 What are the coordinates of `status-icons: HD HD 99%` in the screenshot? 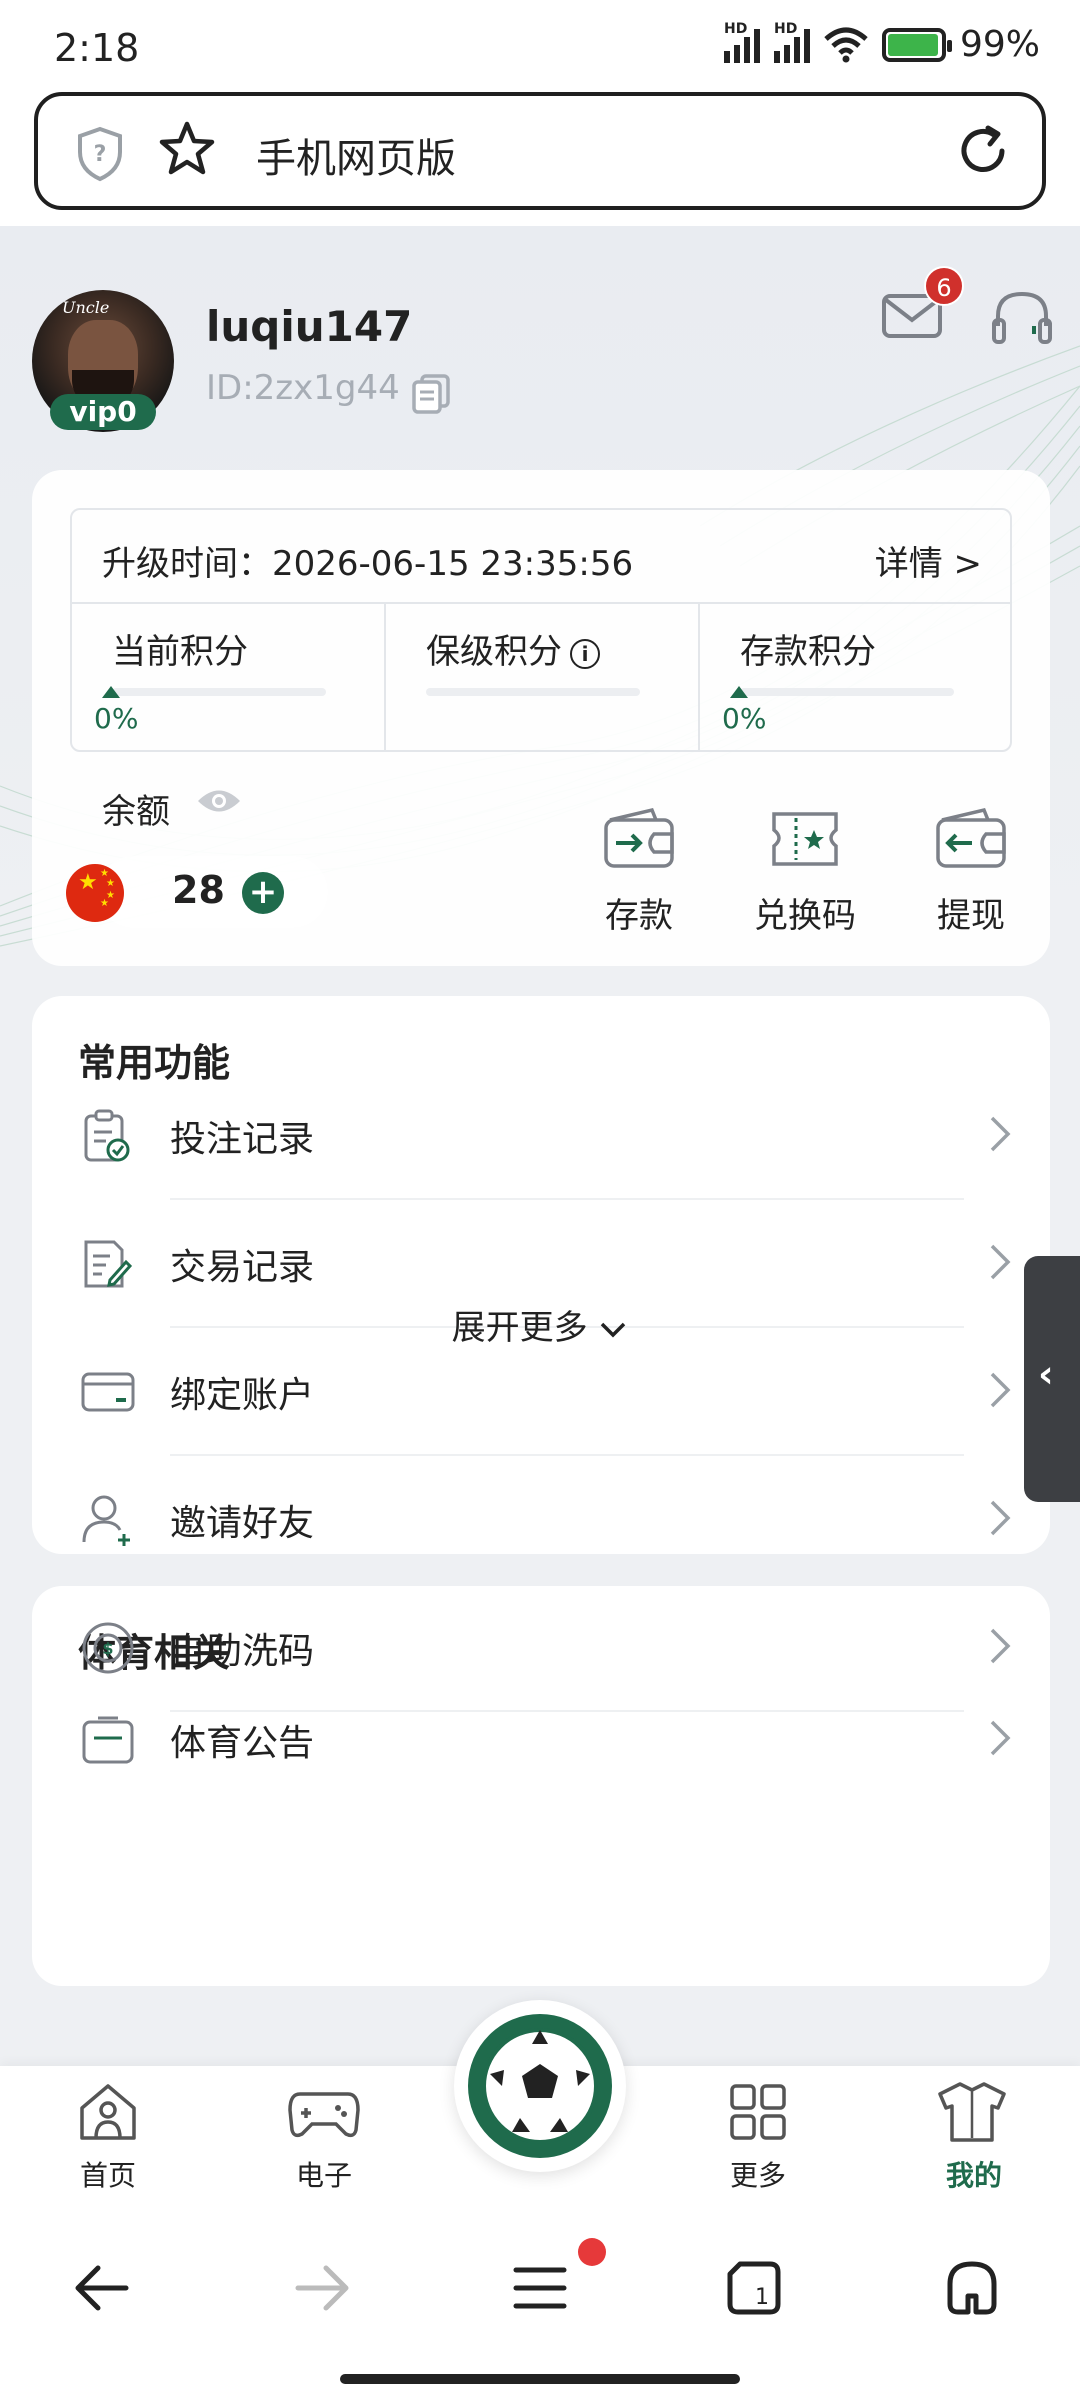 It's located at (881, 43).